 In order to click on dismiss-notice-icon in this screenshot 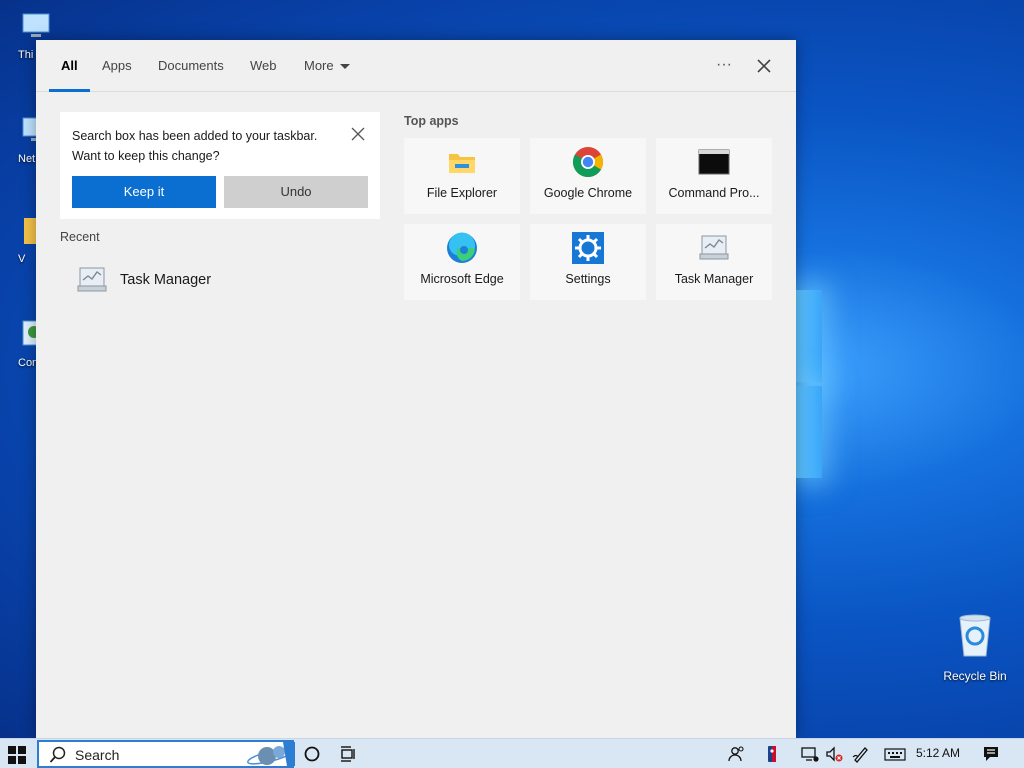, I will do `click(358, 134)`.